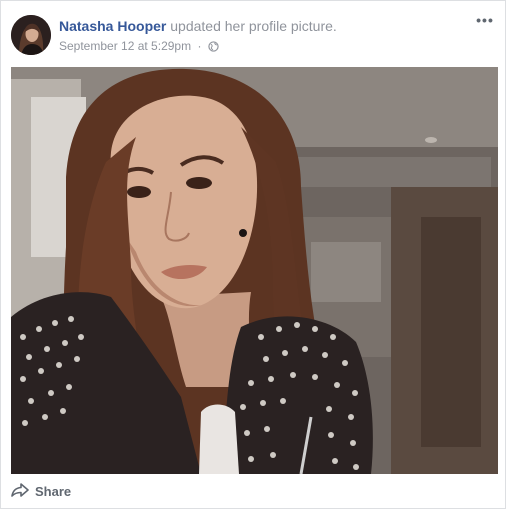  What do you see at coordinates (53, 491) in the screenshot?
I see `share-label: Share` at bounding box center [53, 491].